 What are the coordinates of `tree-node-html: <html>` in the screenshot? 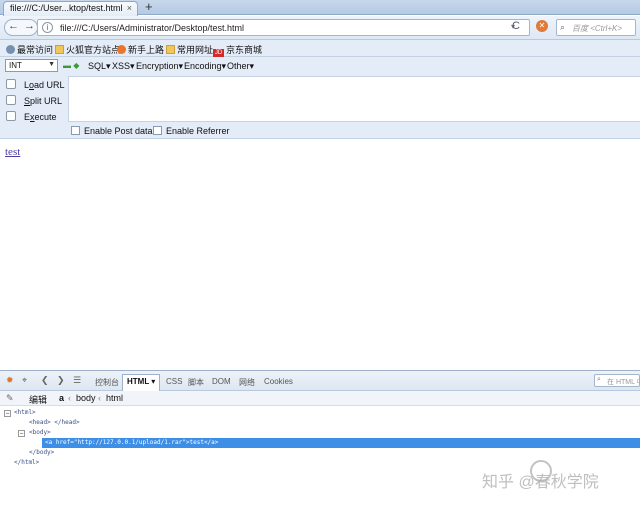 It's located at (25, 413).